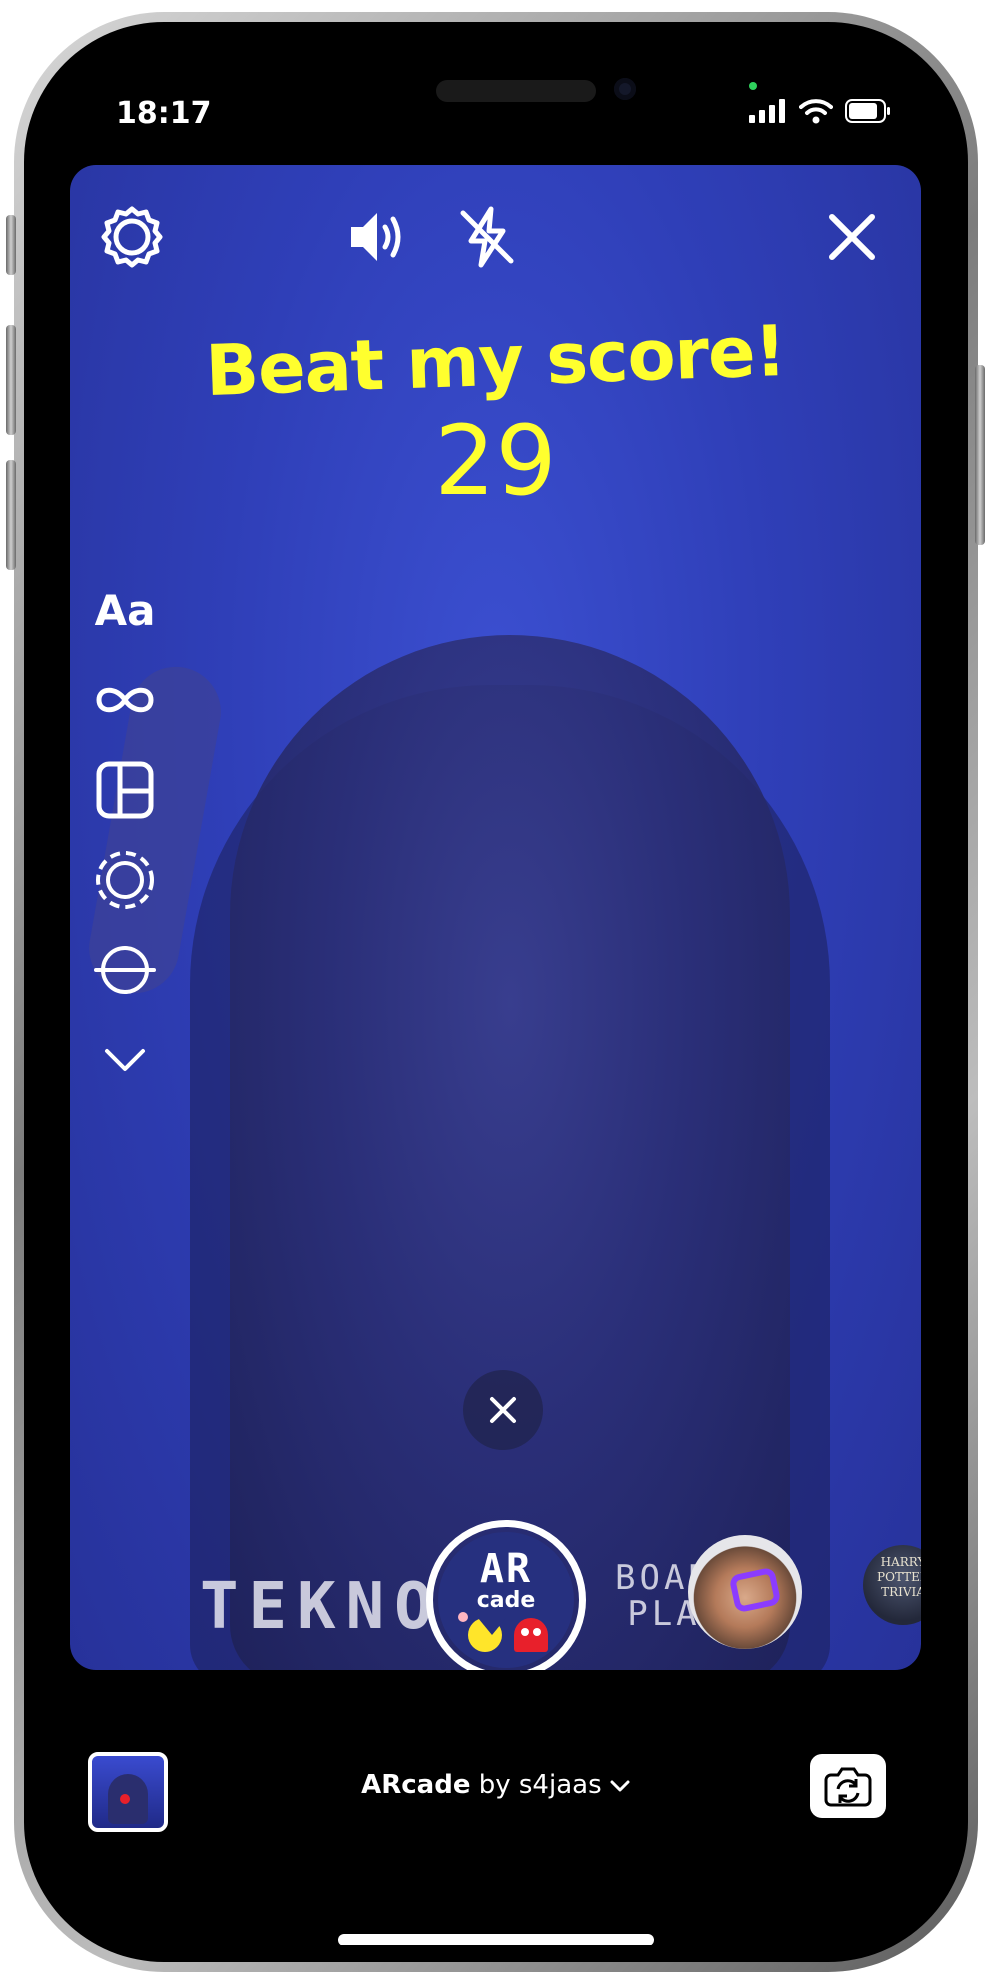 This screenshot has width=991, height=1985. I want to click on layout-button, so click(125, 790).